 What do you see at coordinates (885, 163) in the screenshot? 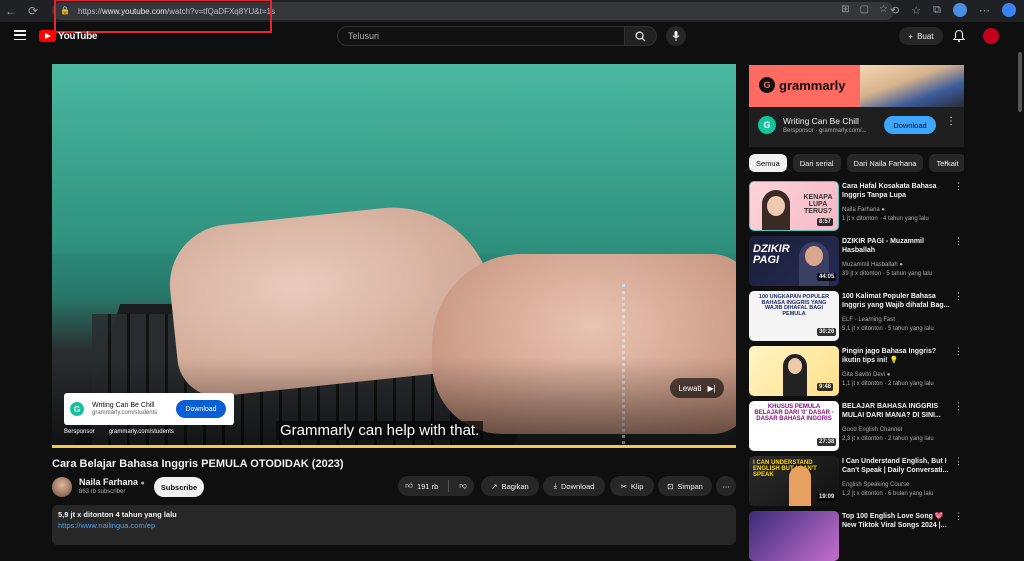
I see `chip-from-channel: Dari Naila Farhana` at bounding box center [885, 163].